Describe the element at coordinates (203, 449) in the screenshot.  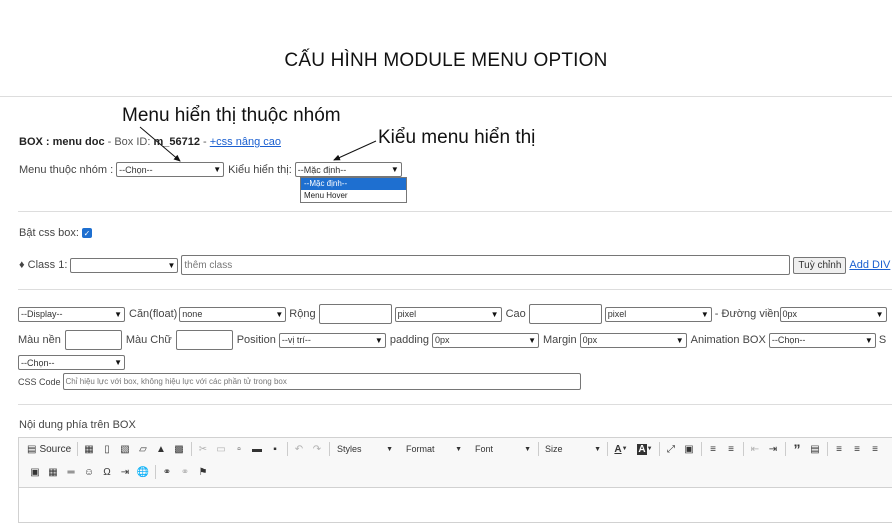
I see `cut-icon: ✂` at that location.